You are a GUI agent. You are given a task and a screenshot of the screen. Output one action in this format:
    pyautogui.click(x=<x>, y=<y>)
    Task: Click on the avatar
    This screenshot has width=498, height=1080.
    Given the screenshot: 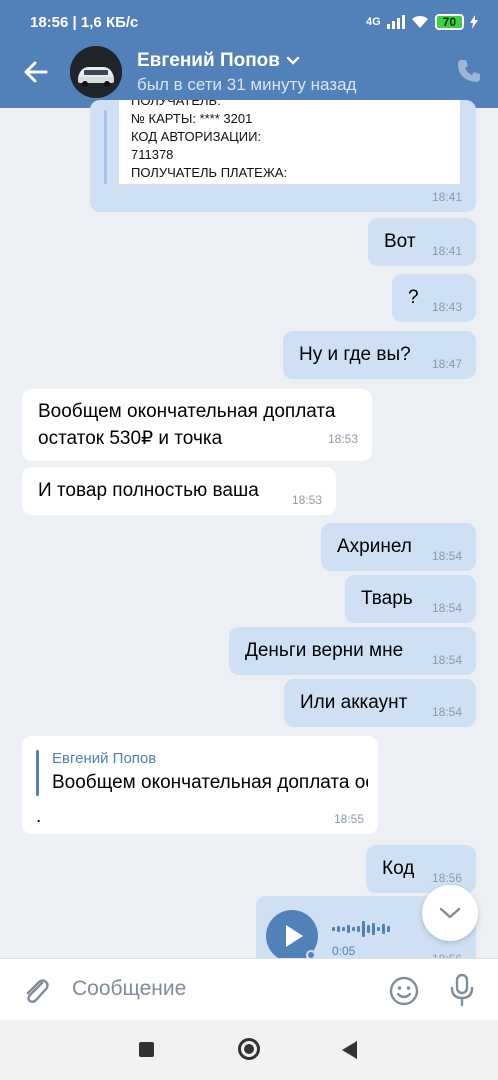 What is the action you would take?
    pyautogui.click(x=96, y=72)
    